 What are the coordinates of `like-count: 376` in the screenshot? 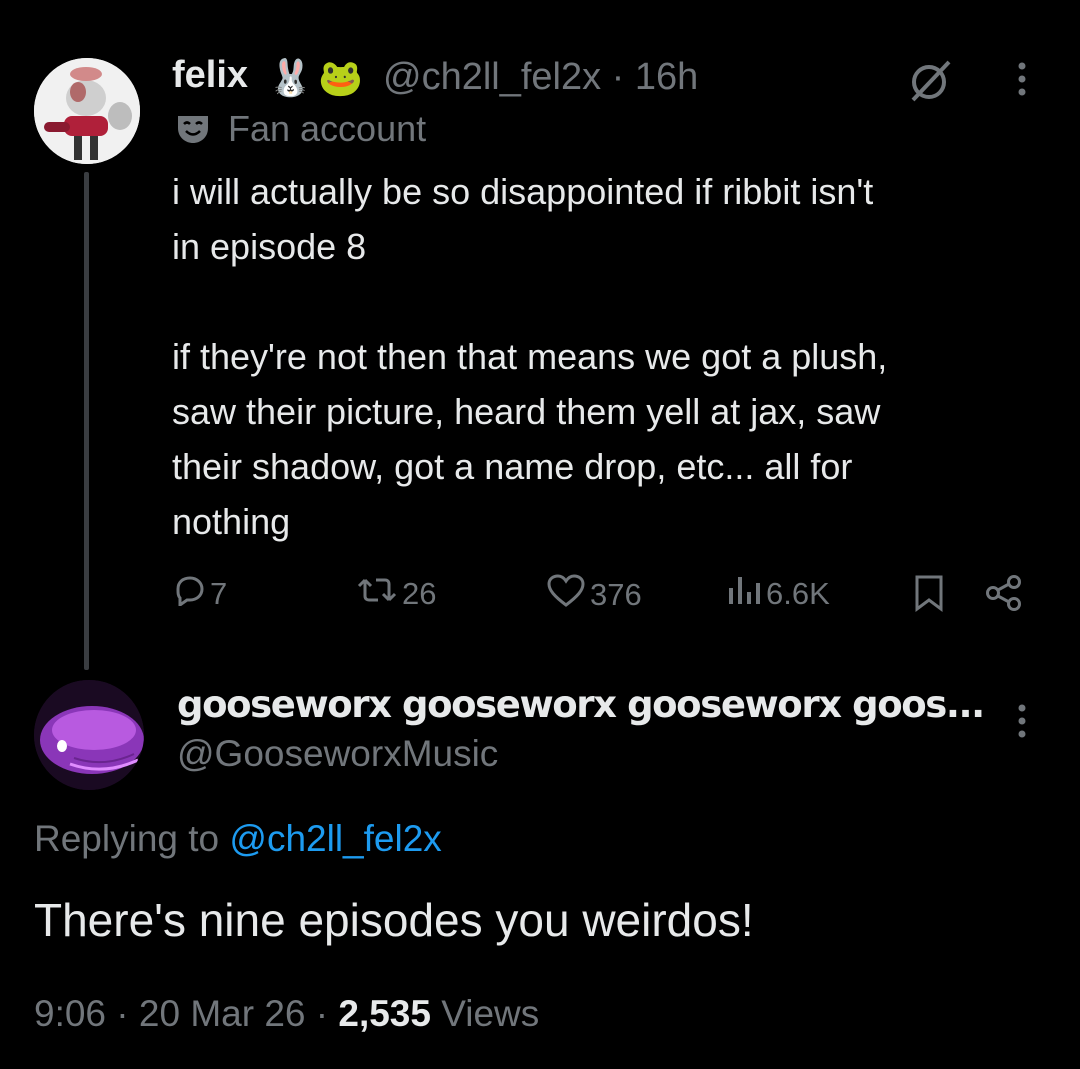 It's located at (616, 594).